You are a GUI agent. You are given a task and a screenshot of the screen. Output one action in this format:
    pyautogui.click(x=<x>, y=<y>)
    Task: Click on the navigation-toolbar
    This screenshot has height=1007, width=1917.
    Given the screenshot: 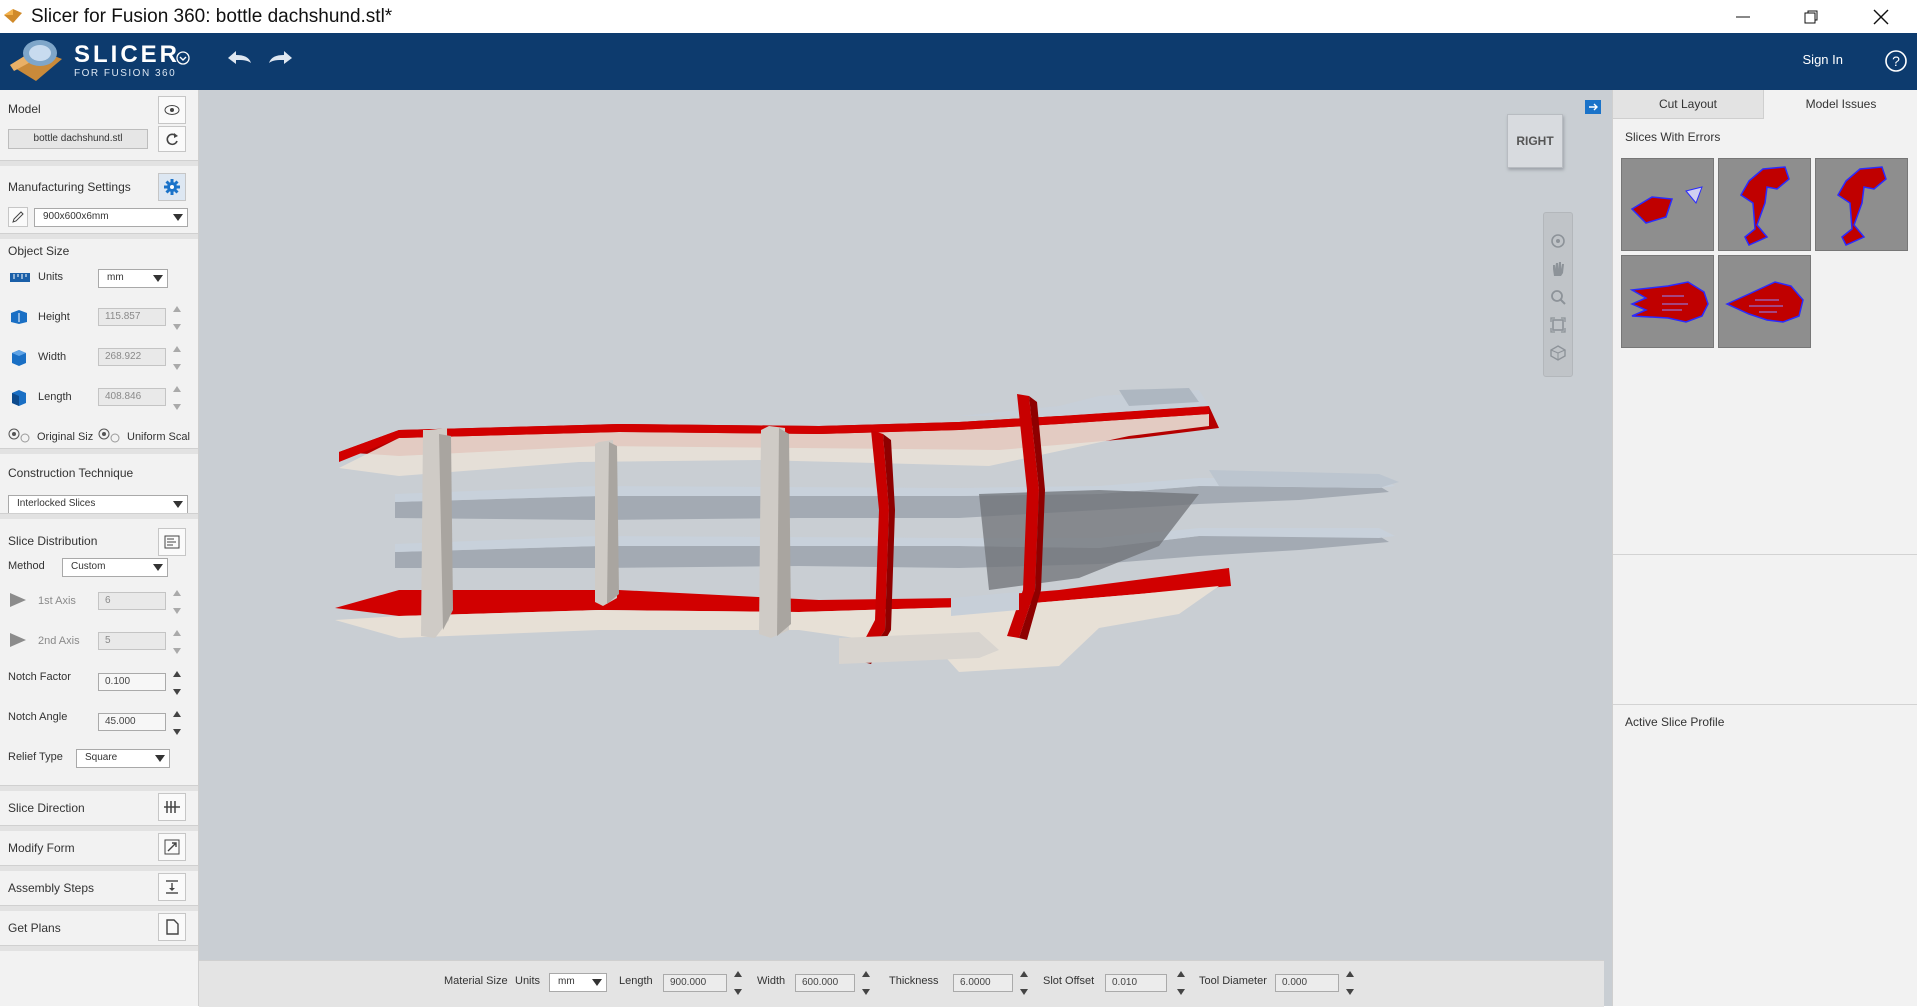 What is the action you would take?
    pyautogui.click(x=1558, y=294)
    